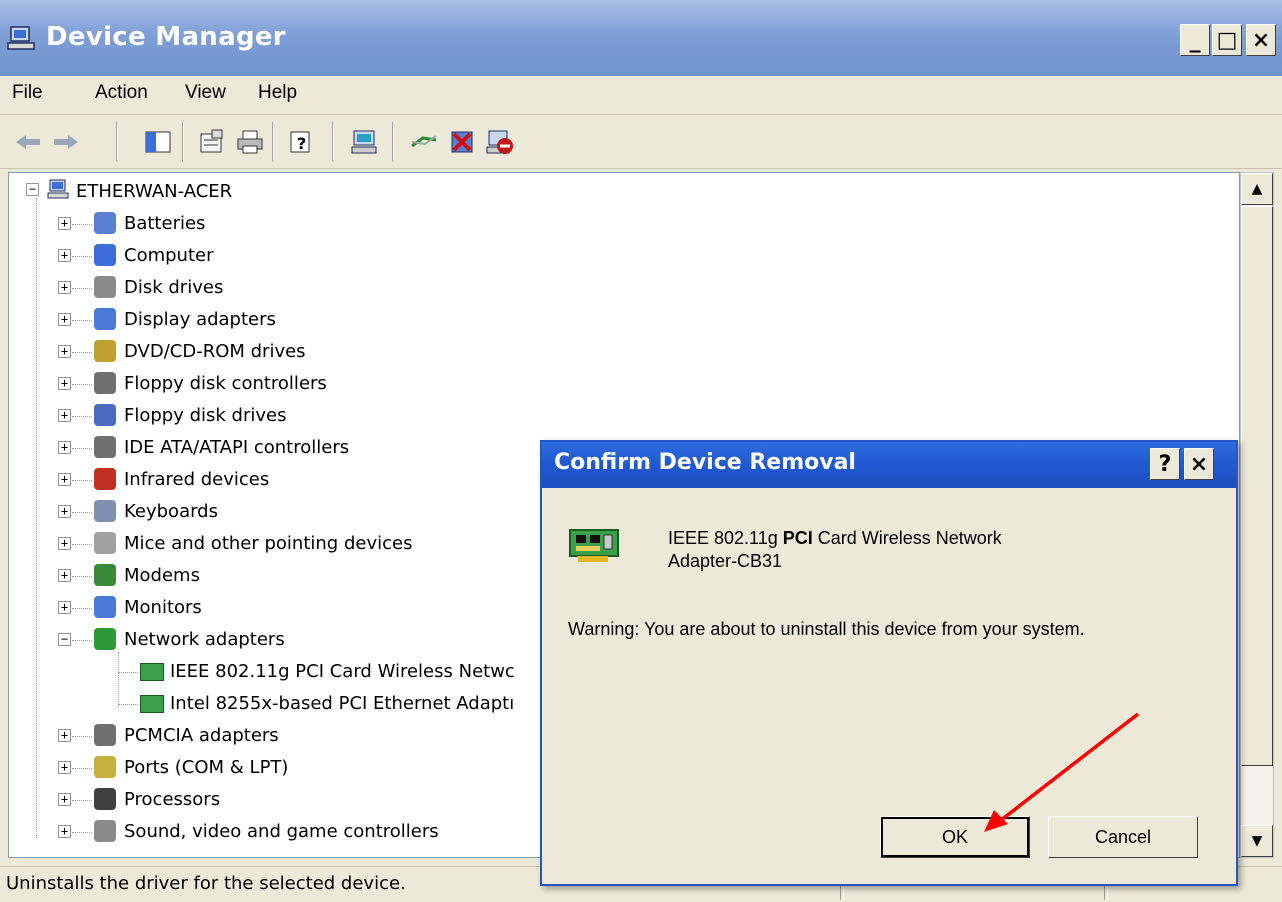 This screenshot has width=1282, height=902. I want to click on window-title: Device Manager, so click(166, 37).